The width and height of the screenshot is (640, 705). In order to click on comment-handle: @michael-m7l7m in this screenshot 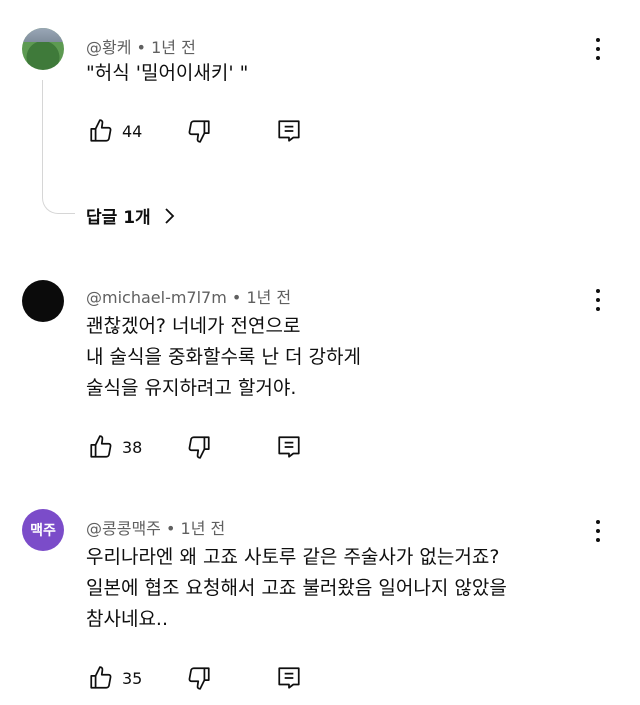, I will do `click(156, 297)`.